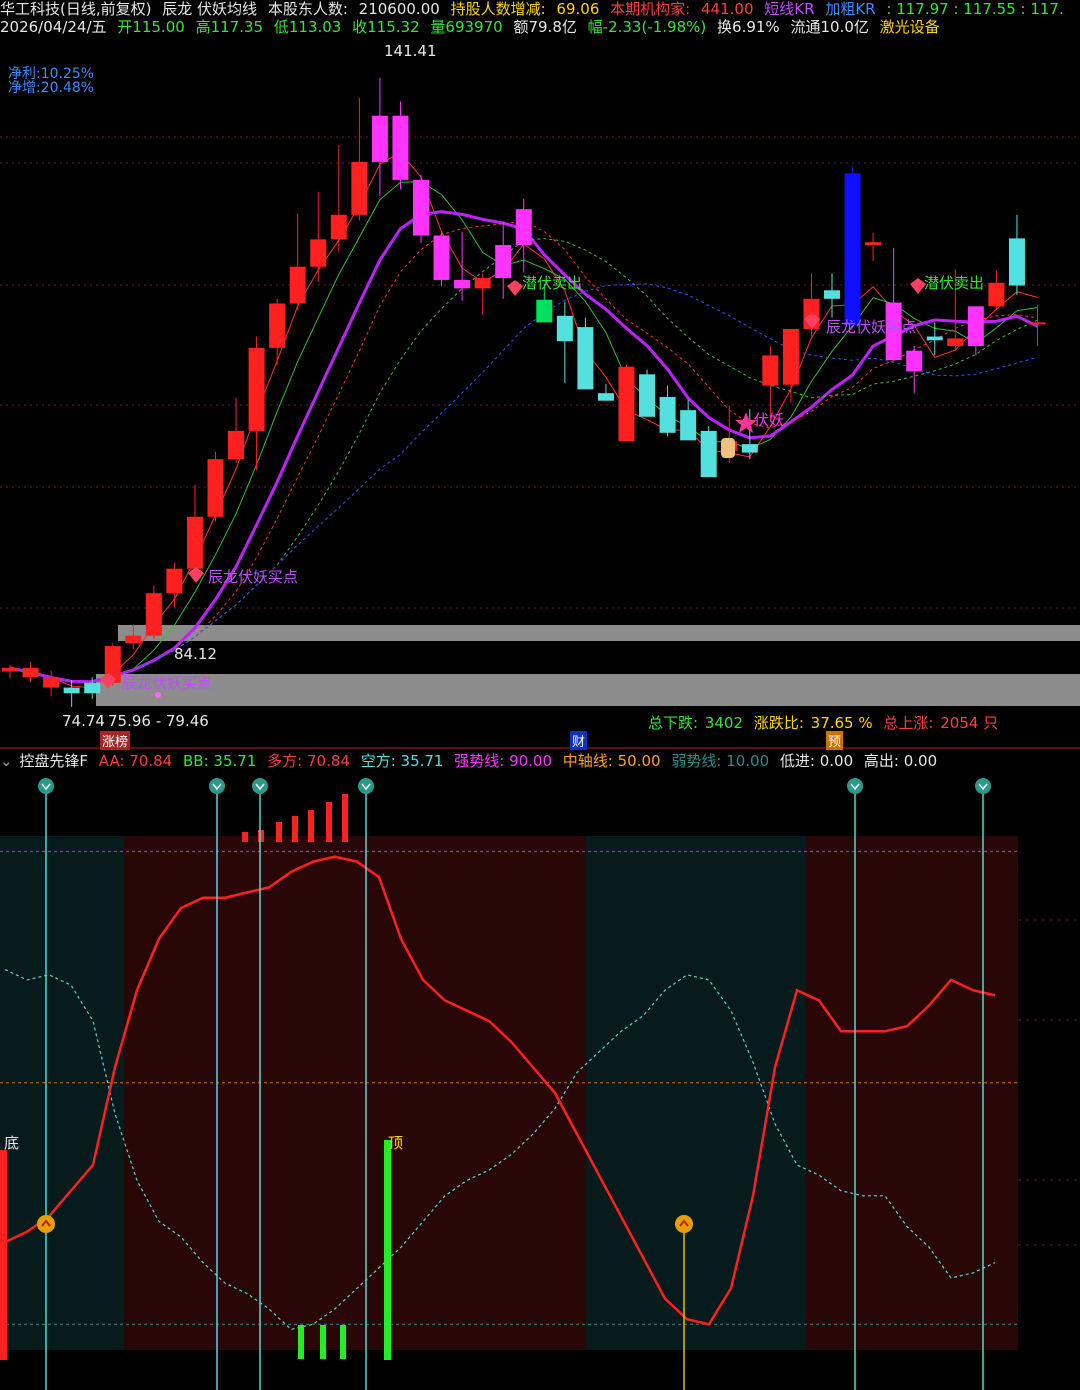  I want to click on bull-value: 多方: 70.84, so click(308, 761).